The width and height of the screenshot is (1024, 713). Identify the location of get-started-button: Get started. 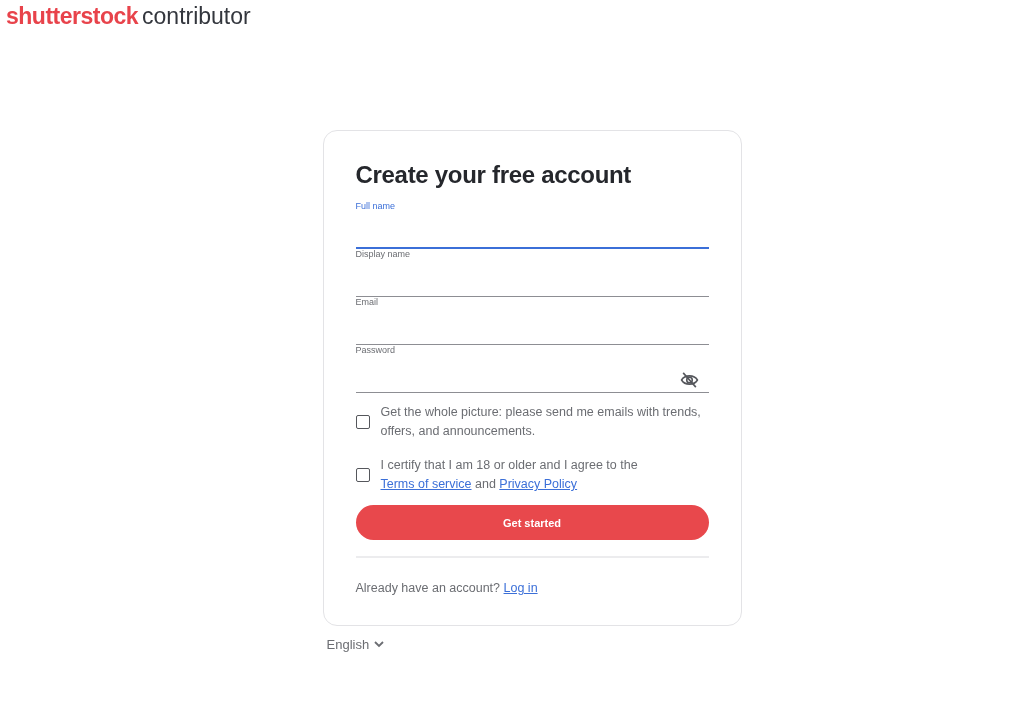
(532, 522).